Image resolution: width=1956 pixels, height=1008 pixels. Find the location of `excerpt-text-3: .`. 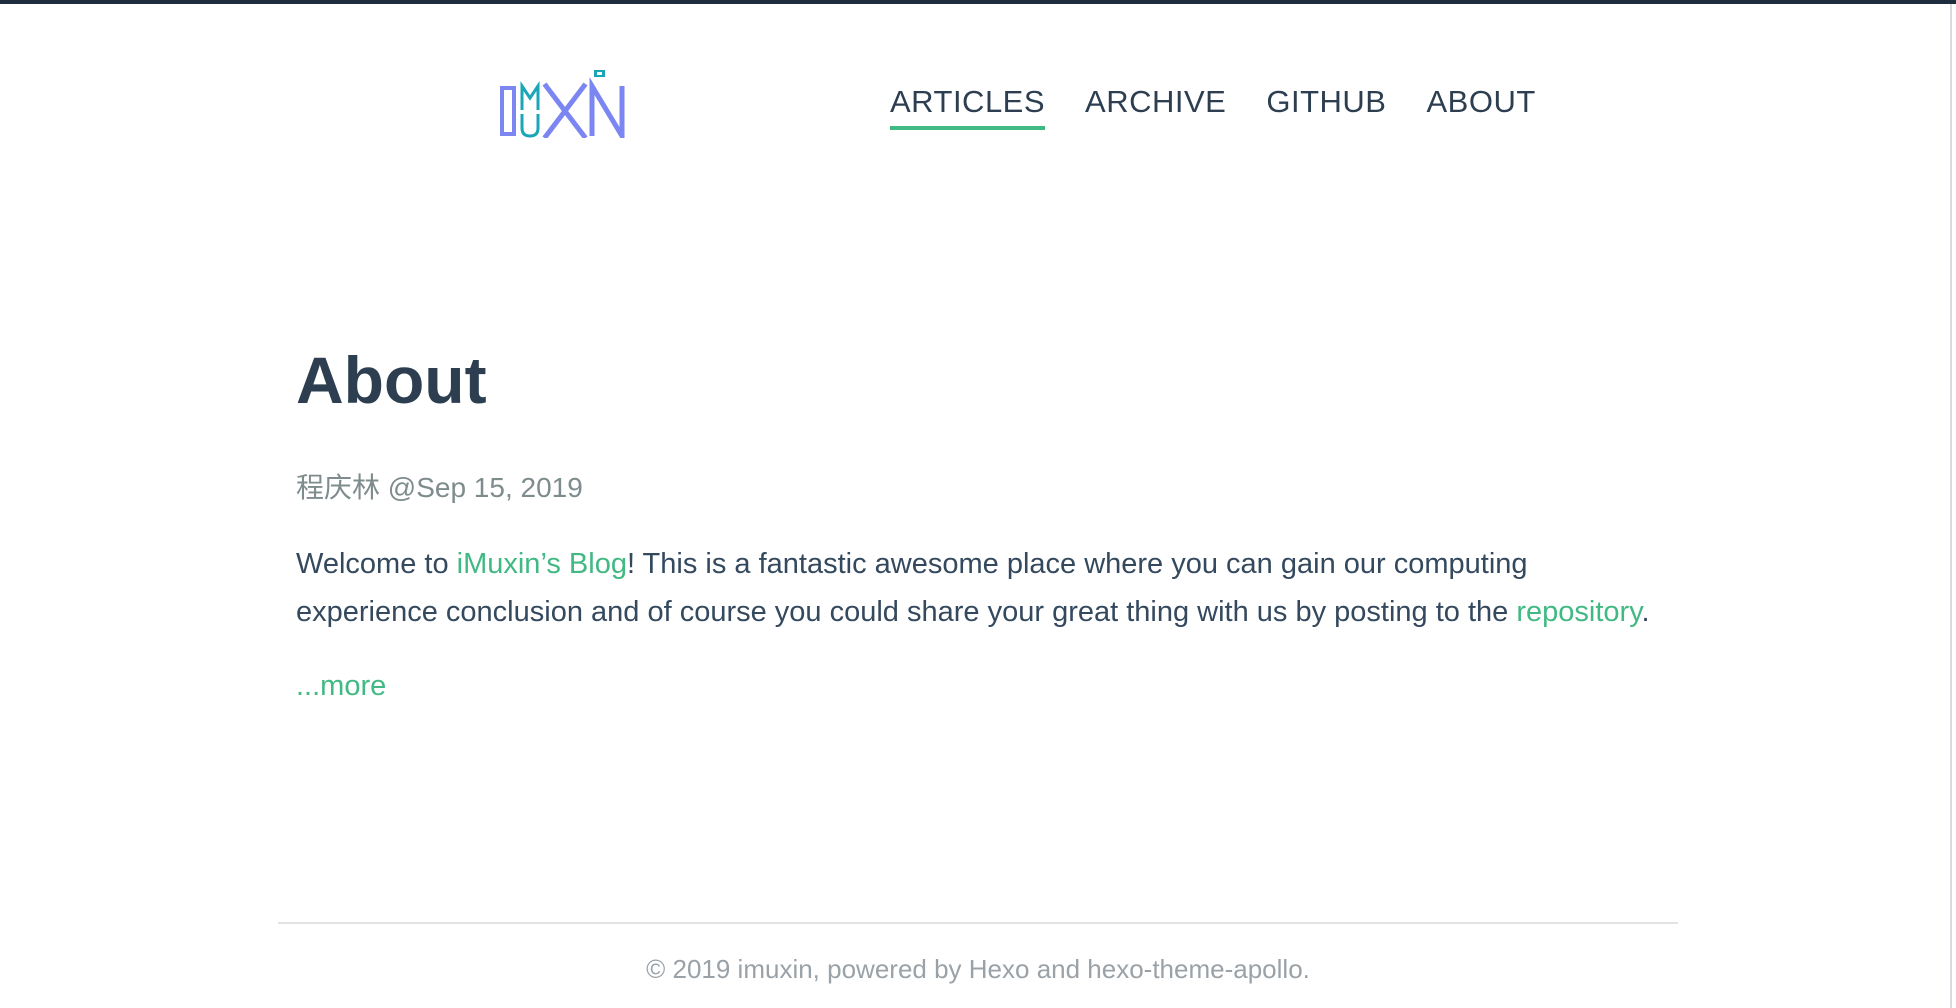

excerpt-text-3: . is located at coordinates (1645, 612).